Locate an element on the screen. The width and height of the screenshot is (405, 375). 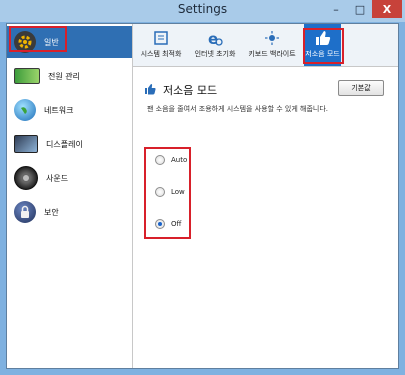
sidebar-item-network: 네트워크 is located at coordinates (69, 110).